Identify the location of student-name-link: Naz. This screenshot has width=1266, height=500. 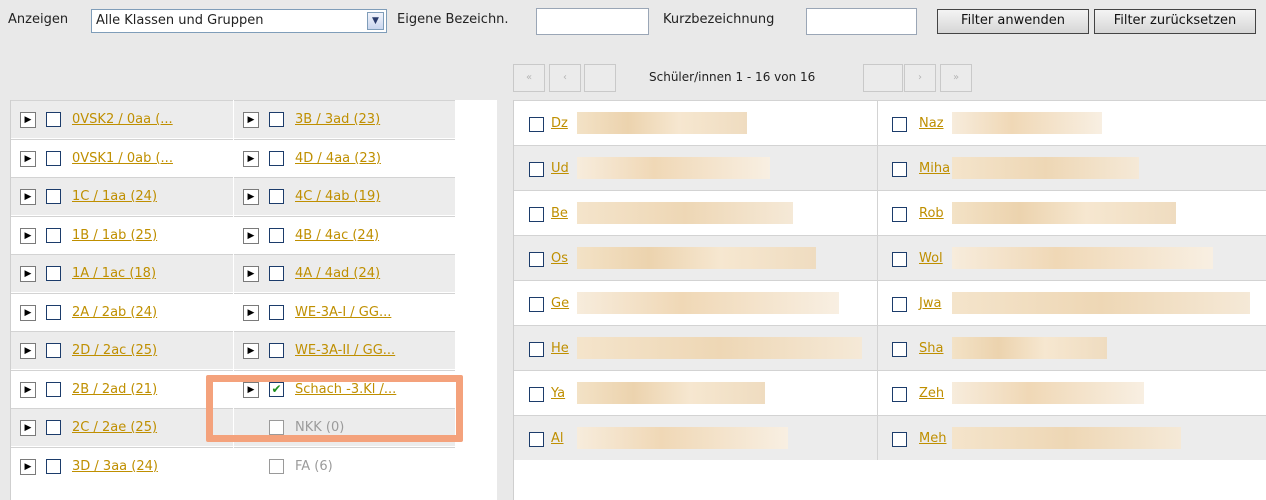
(931, 123).